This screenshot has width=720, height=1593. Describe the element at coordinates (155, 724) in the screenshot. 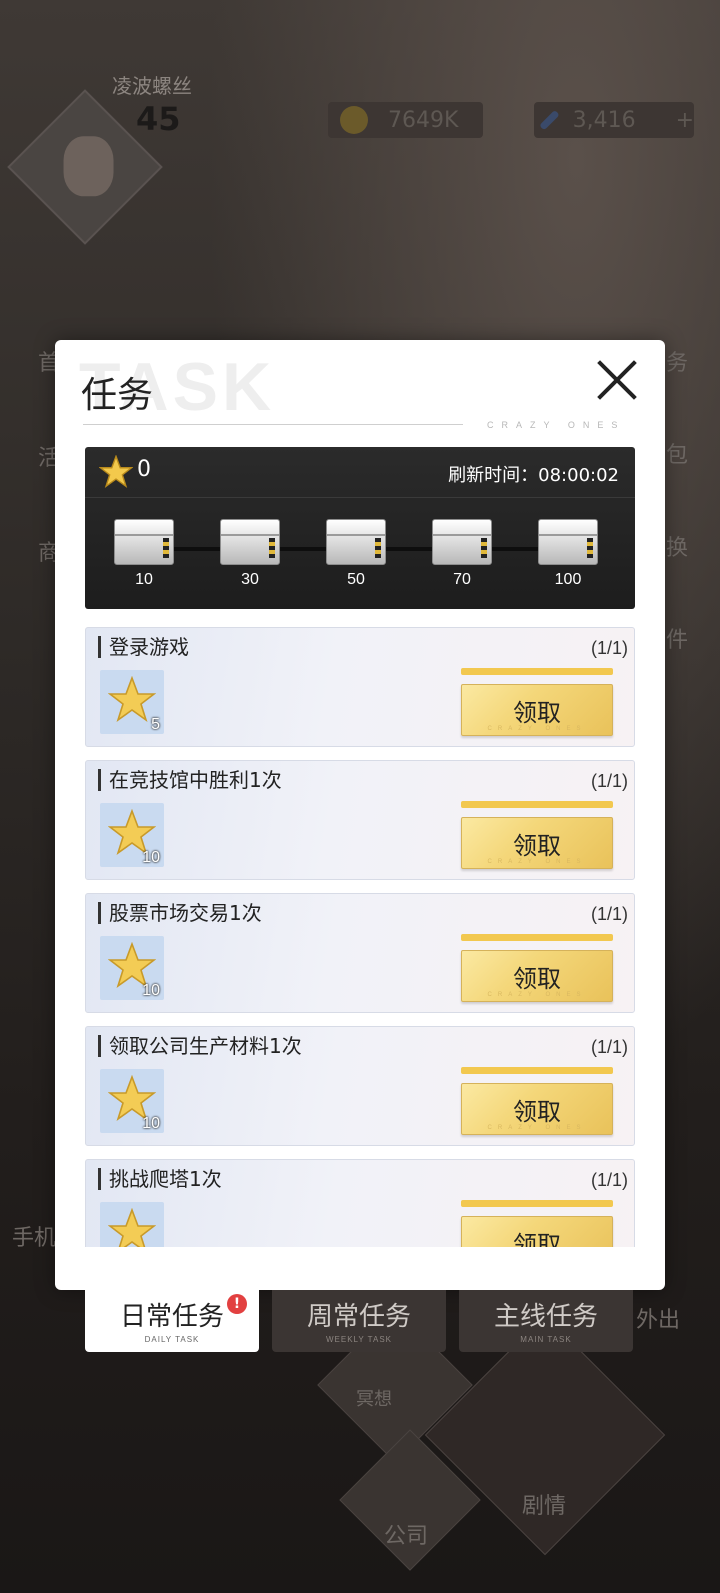

I see `reward-quantity: 5` at that location.